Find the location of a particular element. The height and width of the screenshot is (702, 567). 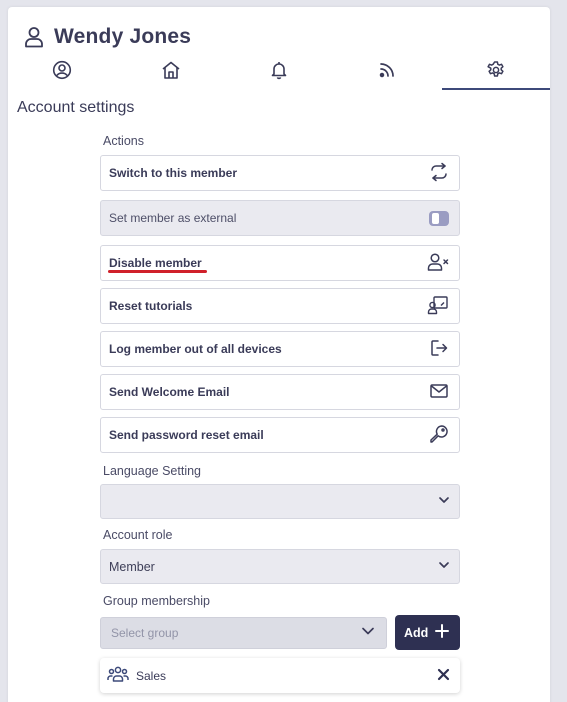

add-group-button: Add is located at coordinates (427, 632).